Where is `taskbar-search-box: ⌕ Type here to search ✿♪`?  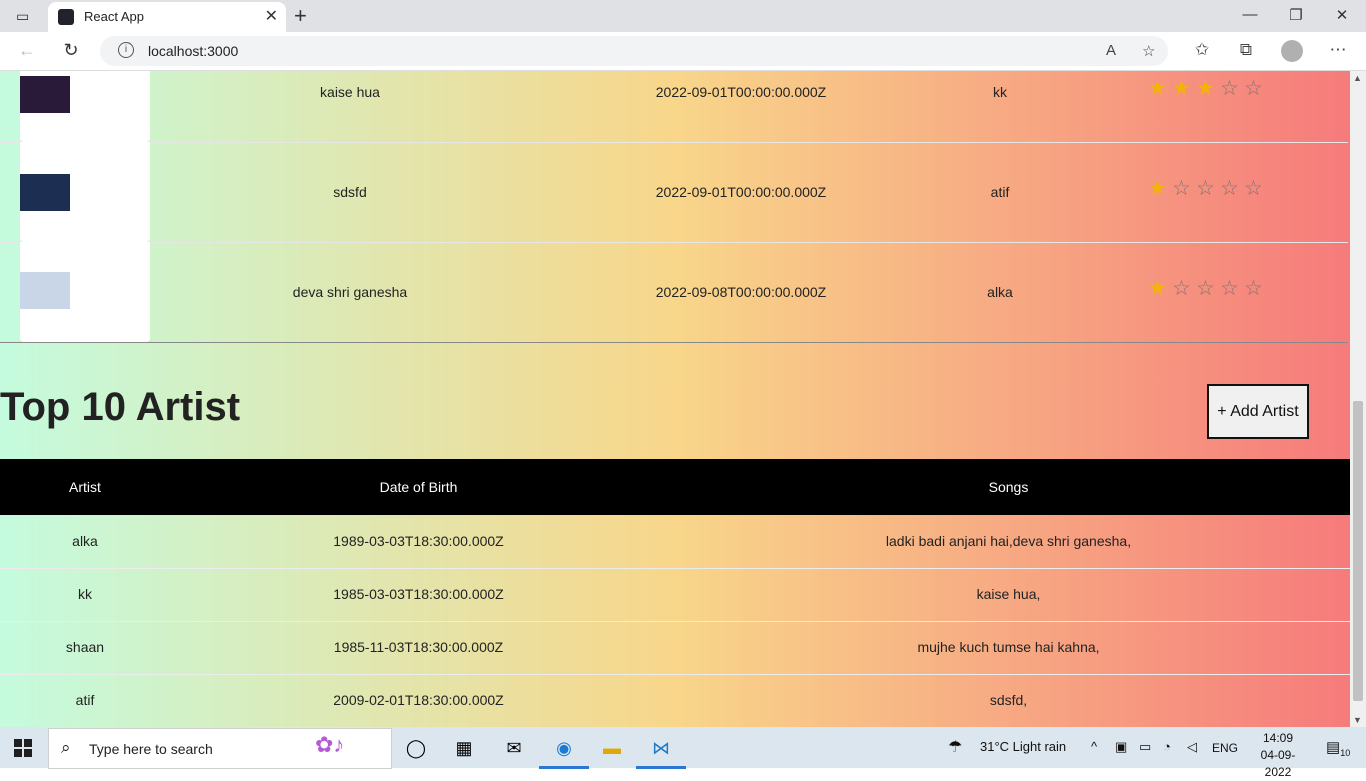
taskbar-search-box: ⌕ Type here to search ✿♪ is located at coordinates (220, 748).